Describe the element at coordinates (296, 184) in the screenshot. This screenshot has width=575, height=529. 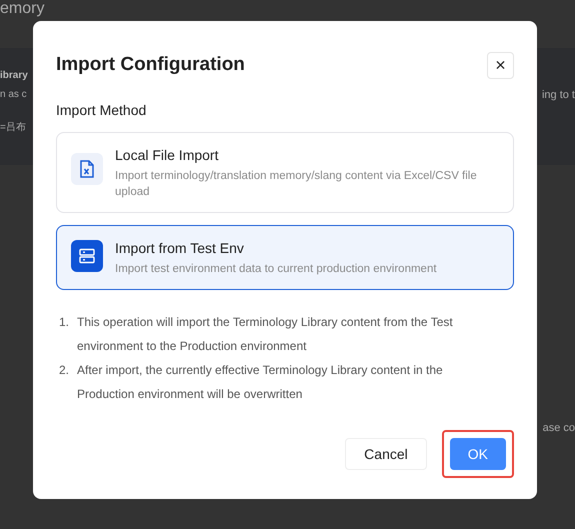
I see `option-description: Import terminology/translation memory/slang content via Excel/CSV file upload` at that location.